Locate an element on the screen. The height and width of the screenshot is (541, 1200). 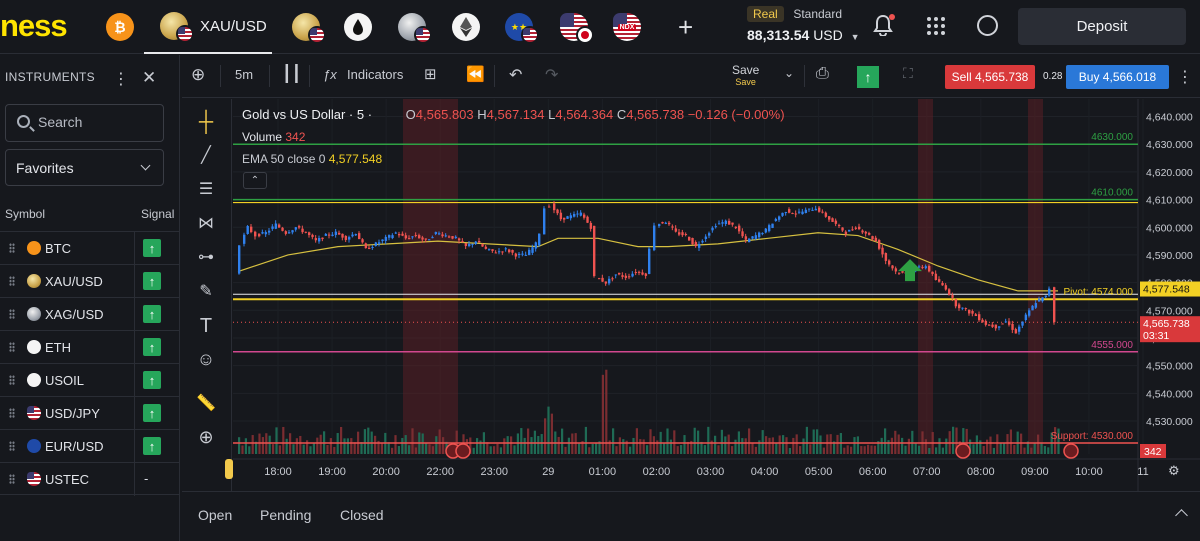
tab-xauusd: XAU/USD is located at coordinates (208, 27).